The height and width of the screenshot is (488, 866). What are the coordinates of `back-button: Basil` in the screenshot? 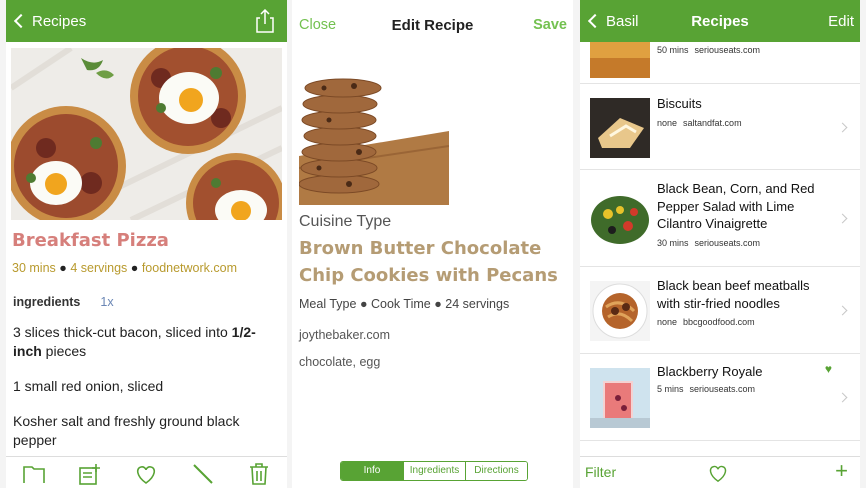 It's located at (609, 21).